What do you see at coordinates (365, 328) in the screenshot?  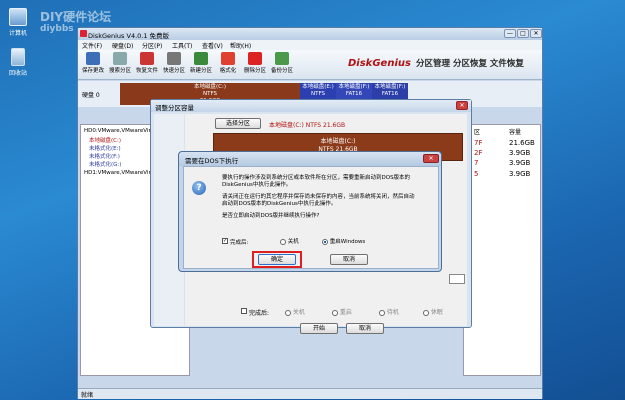 I see `resize-cancel-button: 取消` at bounding box center [365, 328].